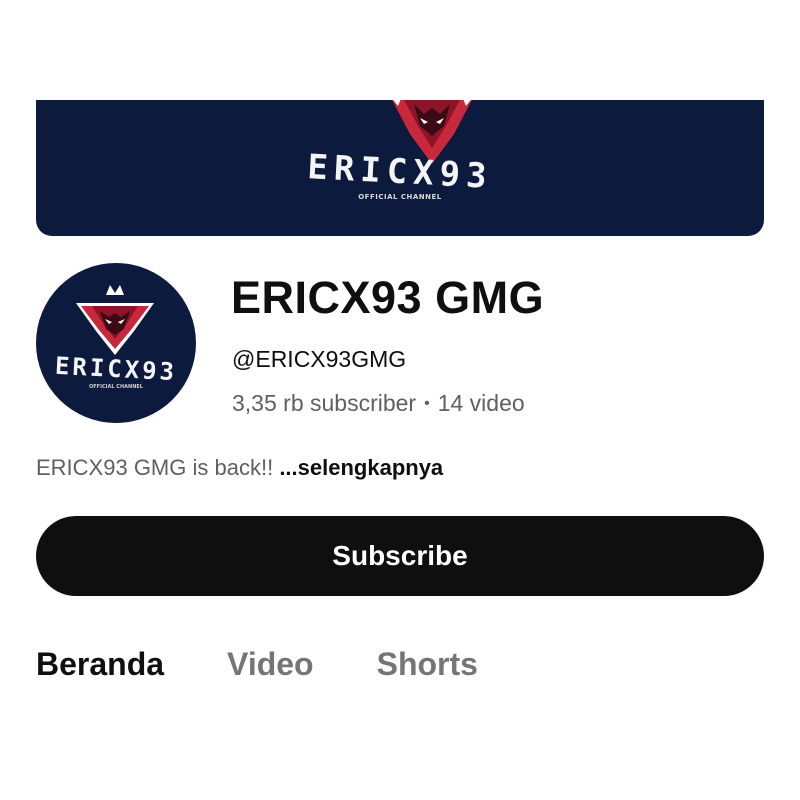  I want to click on subscribe-button: Subscribe, so click(400, 556).